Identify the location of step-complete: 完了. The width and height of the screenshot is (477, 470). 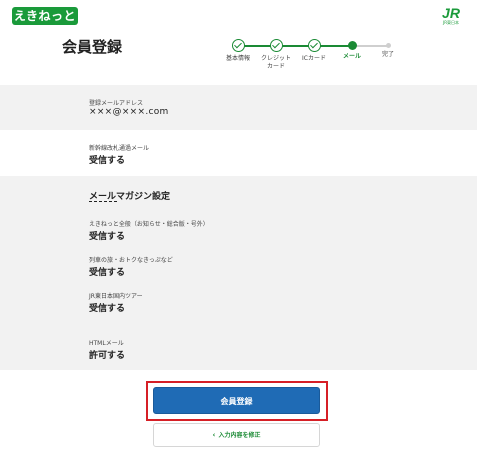
(388, 48).